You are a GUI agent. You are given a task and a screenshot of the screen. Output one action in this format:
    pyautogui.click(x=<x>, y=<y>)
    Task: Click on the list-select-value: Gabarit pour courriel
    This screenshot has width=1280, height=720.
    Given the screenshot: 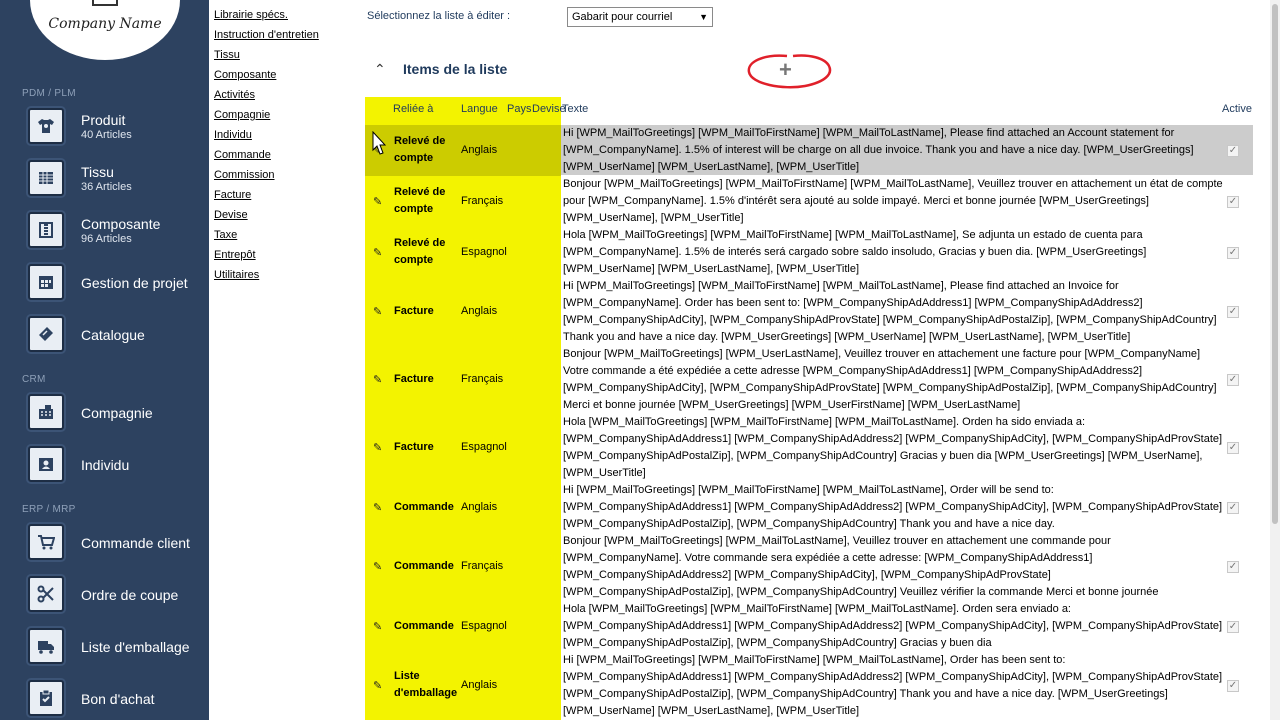 What is the action you would take?
    pyautogui.click(x=622, y=17)
    